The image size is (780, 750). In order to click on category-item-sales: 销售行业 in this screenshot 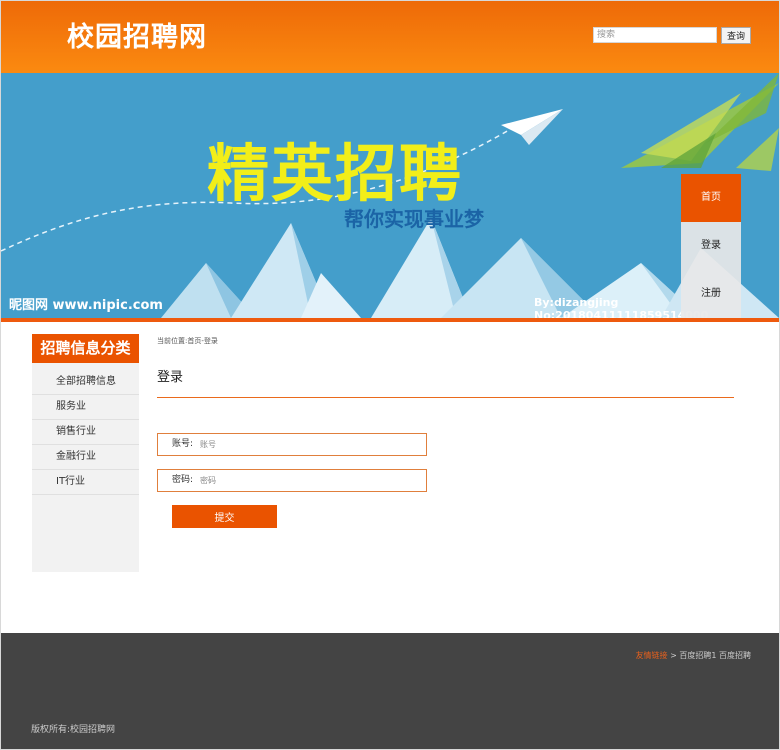, I will do `click(85, 432)`.